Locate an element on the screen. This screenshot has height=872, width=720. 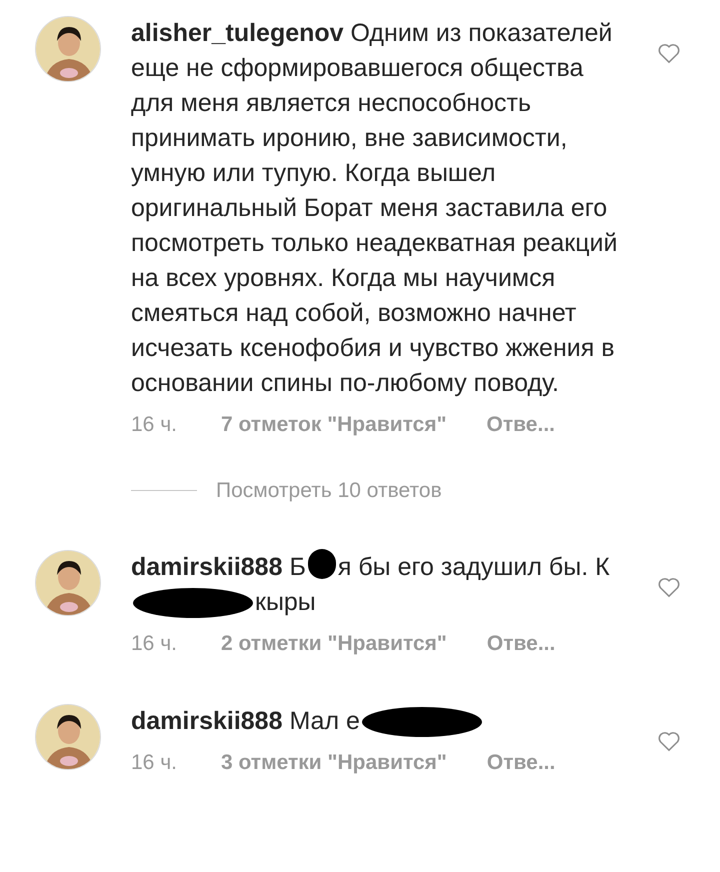
redaction-blob is located at coordinates (322, 564).